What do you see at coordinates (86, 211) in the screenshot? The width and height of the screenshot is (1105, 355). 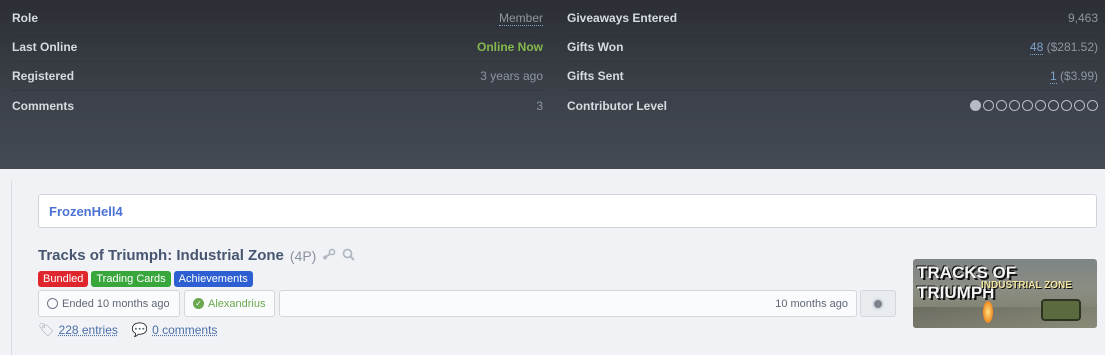 I see `username-link: FrozenHell4` at bounding box center [86, 211].